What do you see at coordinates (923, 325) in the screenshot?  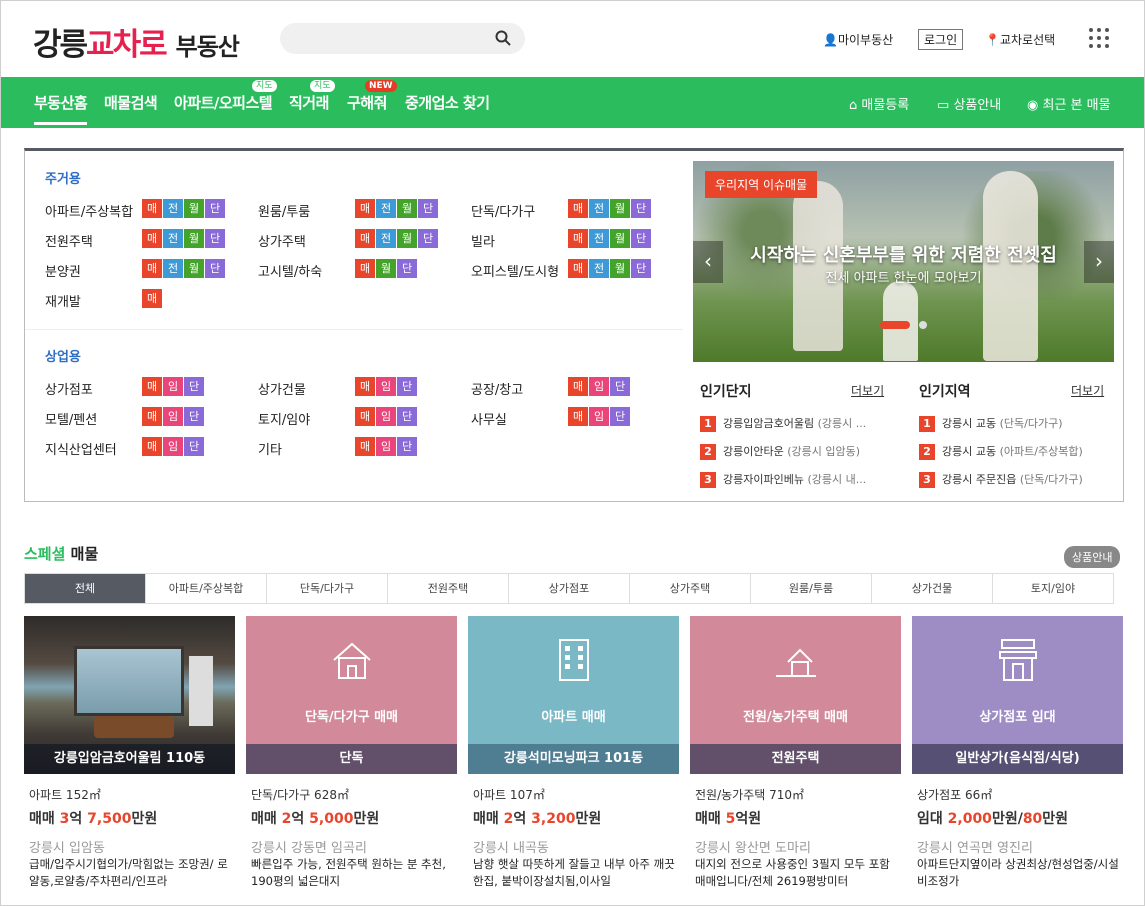 I see `slide-indicator` at bounding box center [923, 325].